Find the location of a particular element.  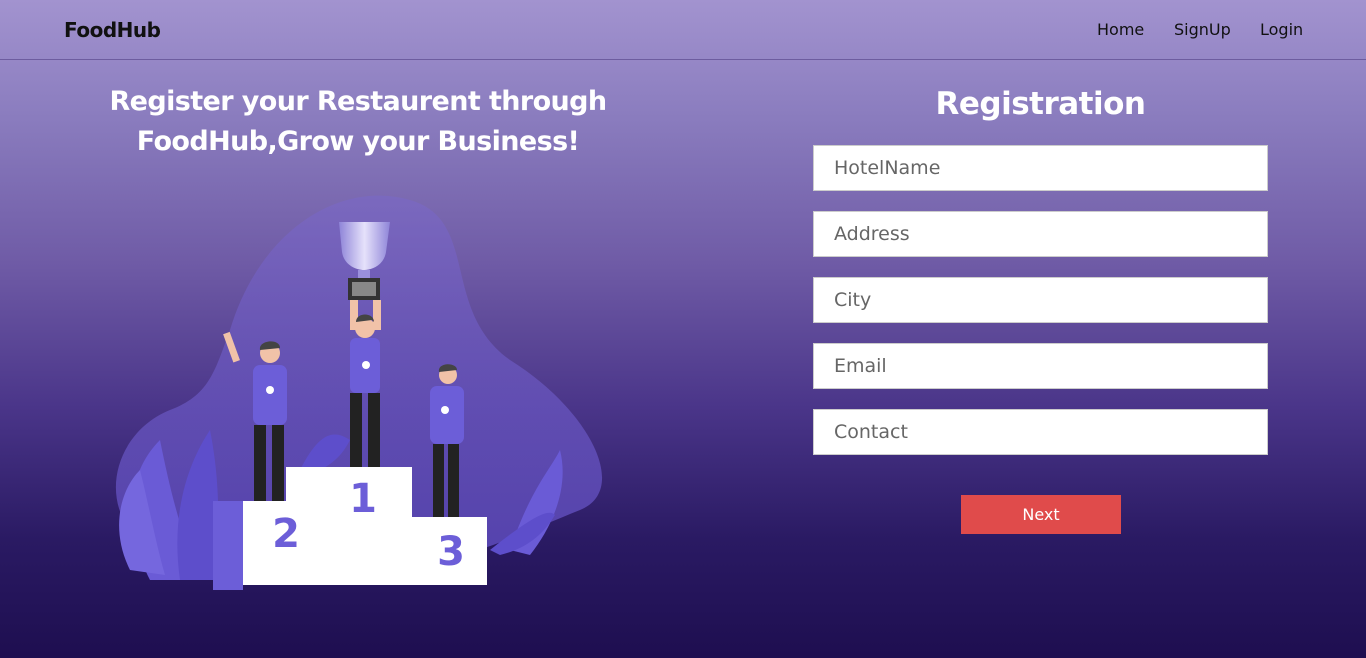

brand-logo: FoodHub is located at coordinates (112, 30).